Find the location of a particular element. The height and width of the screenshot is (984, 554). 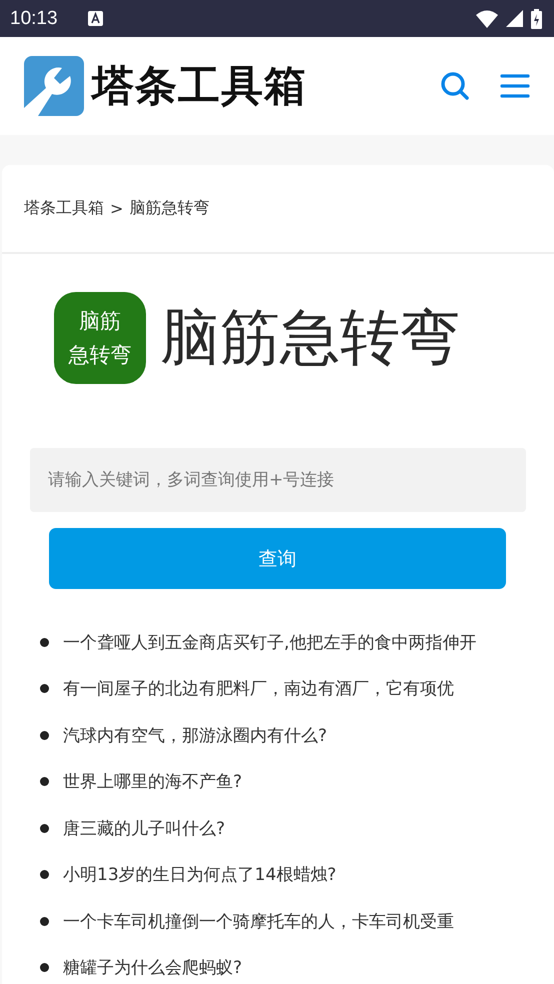

notification-icon is located at coordinates (95, 18).